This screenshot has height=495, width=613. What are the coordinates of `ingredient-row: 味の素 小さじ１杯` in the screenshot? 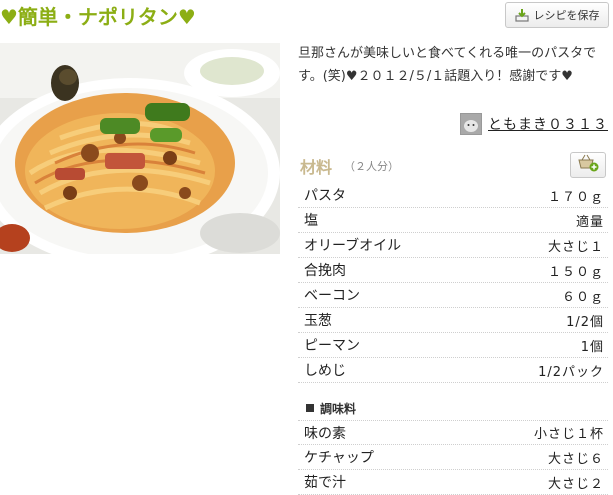 It's located at (453, 432).